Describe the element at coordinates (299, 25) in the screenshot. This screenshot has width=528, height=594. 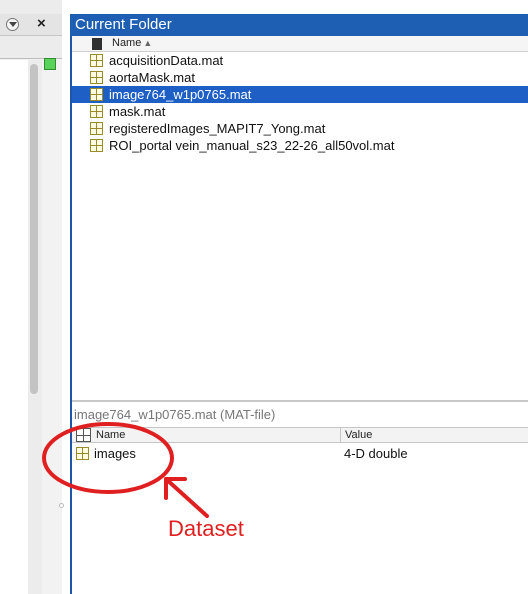
I see `panel-title: Current Folder` at that location.